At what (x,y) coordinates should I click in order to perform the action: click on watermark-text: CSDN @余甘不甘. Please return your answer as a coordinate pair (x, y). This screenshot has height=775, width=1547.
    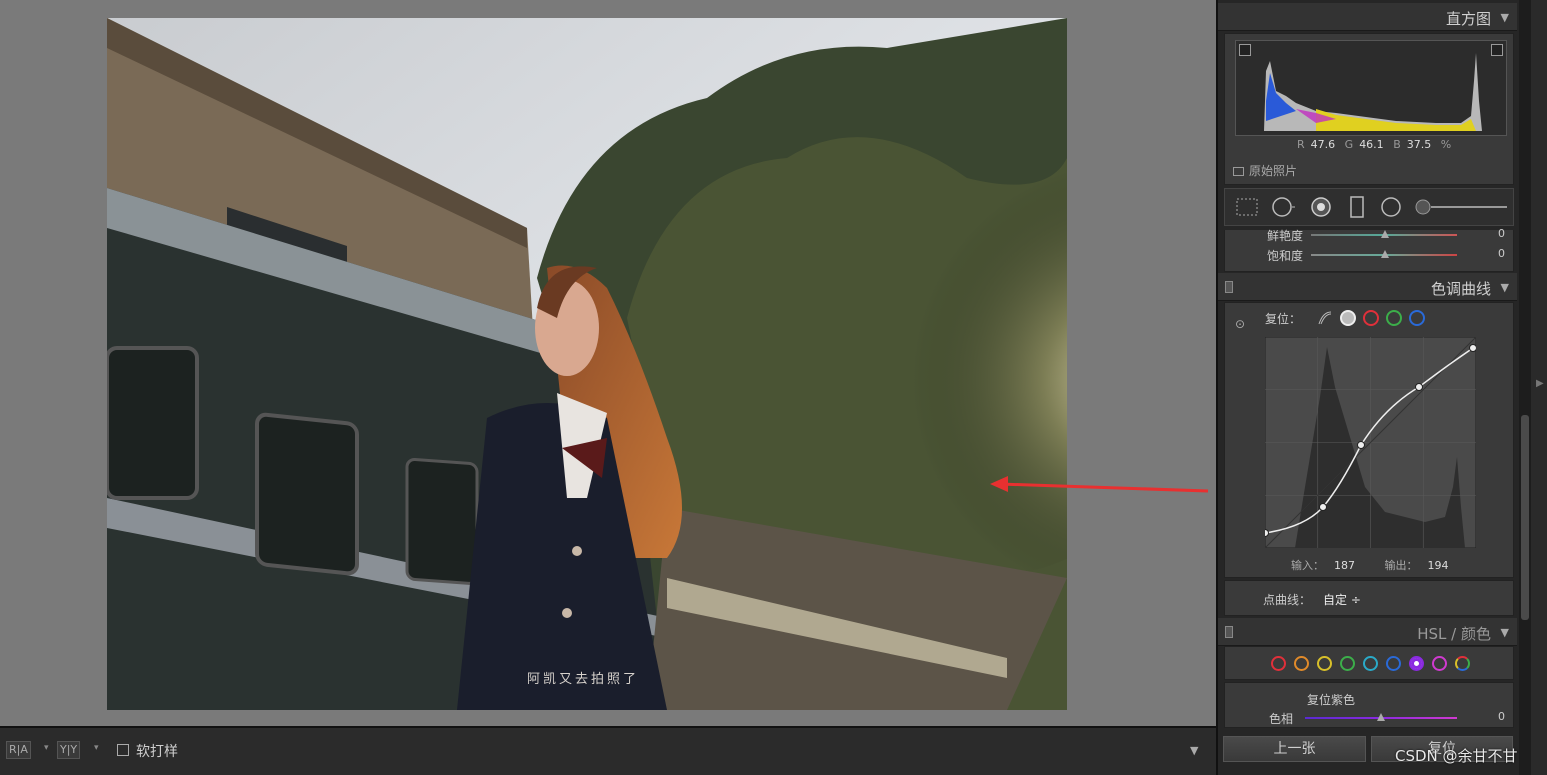
    Looking at the image, I should click on (1456, 756).